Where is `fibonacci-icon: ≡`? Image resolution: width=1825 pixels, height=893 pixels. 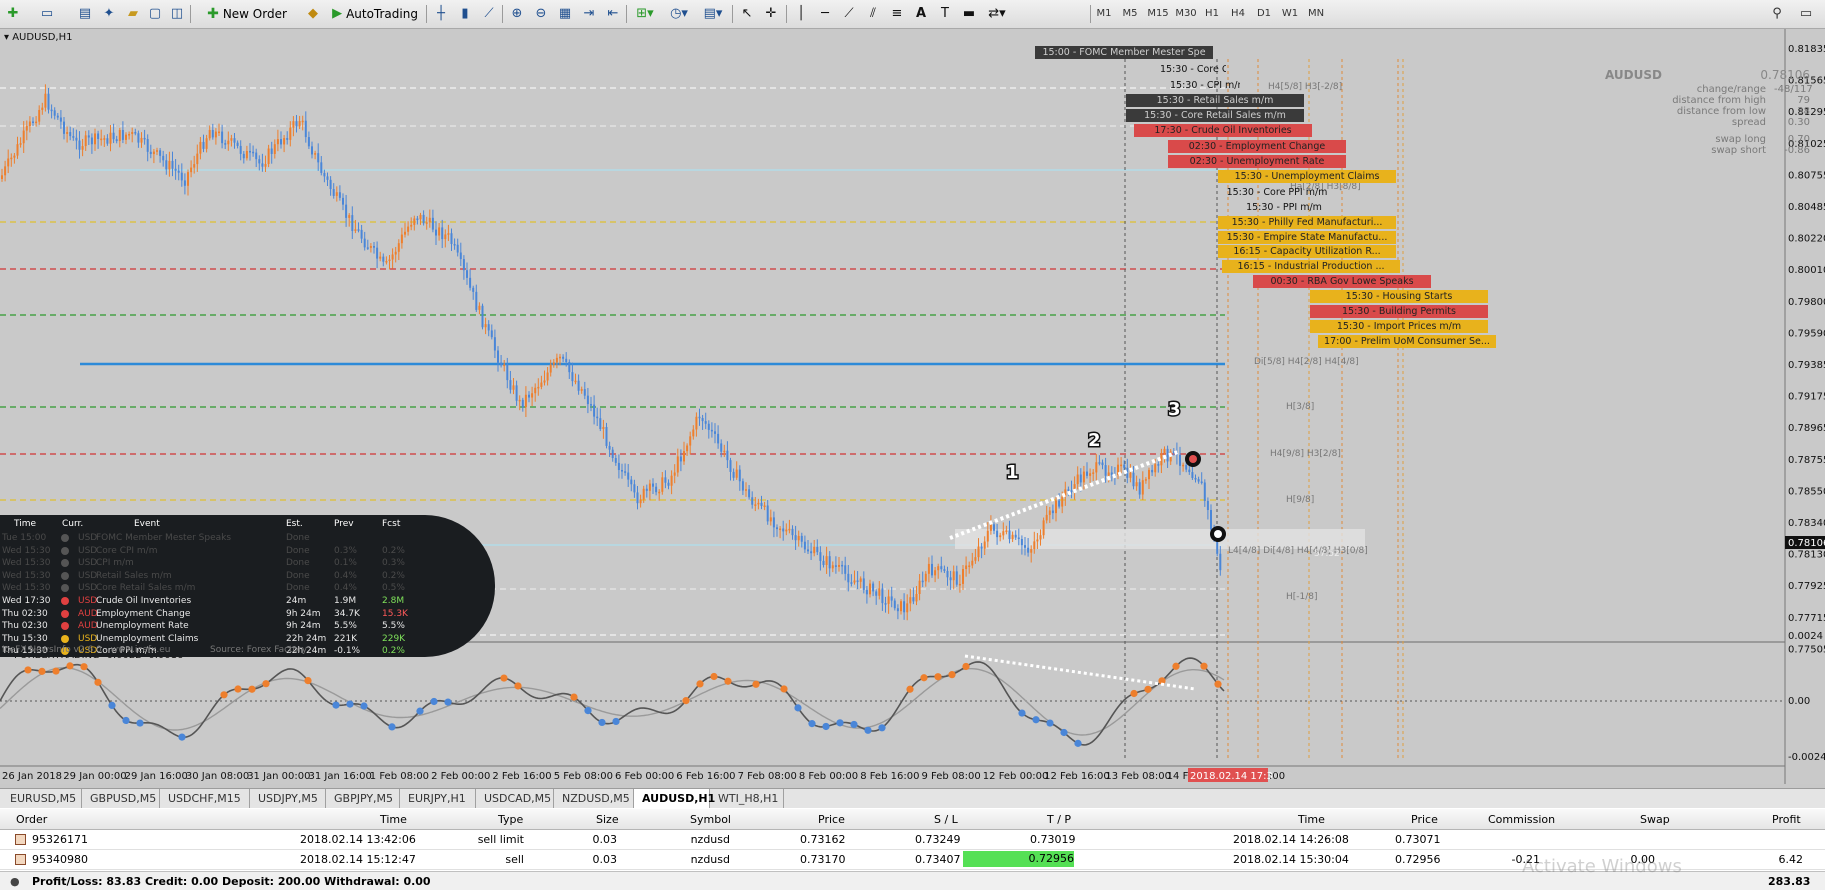 fibonacci-icon: ≡ is located at coordinates (897, 13).